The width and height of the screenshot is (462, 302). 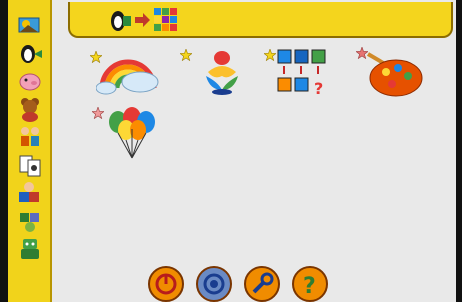 I want to click on bird-icon, so click(x=222, y=73).